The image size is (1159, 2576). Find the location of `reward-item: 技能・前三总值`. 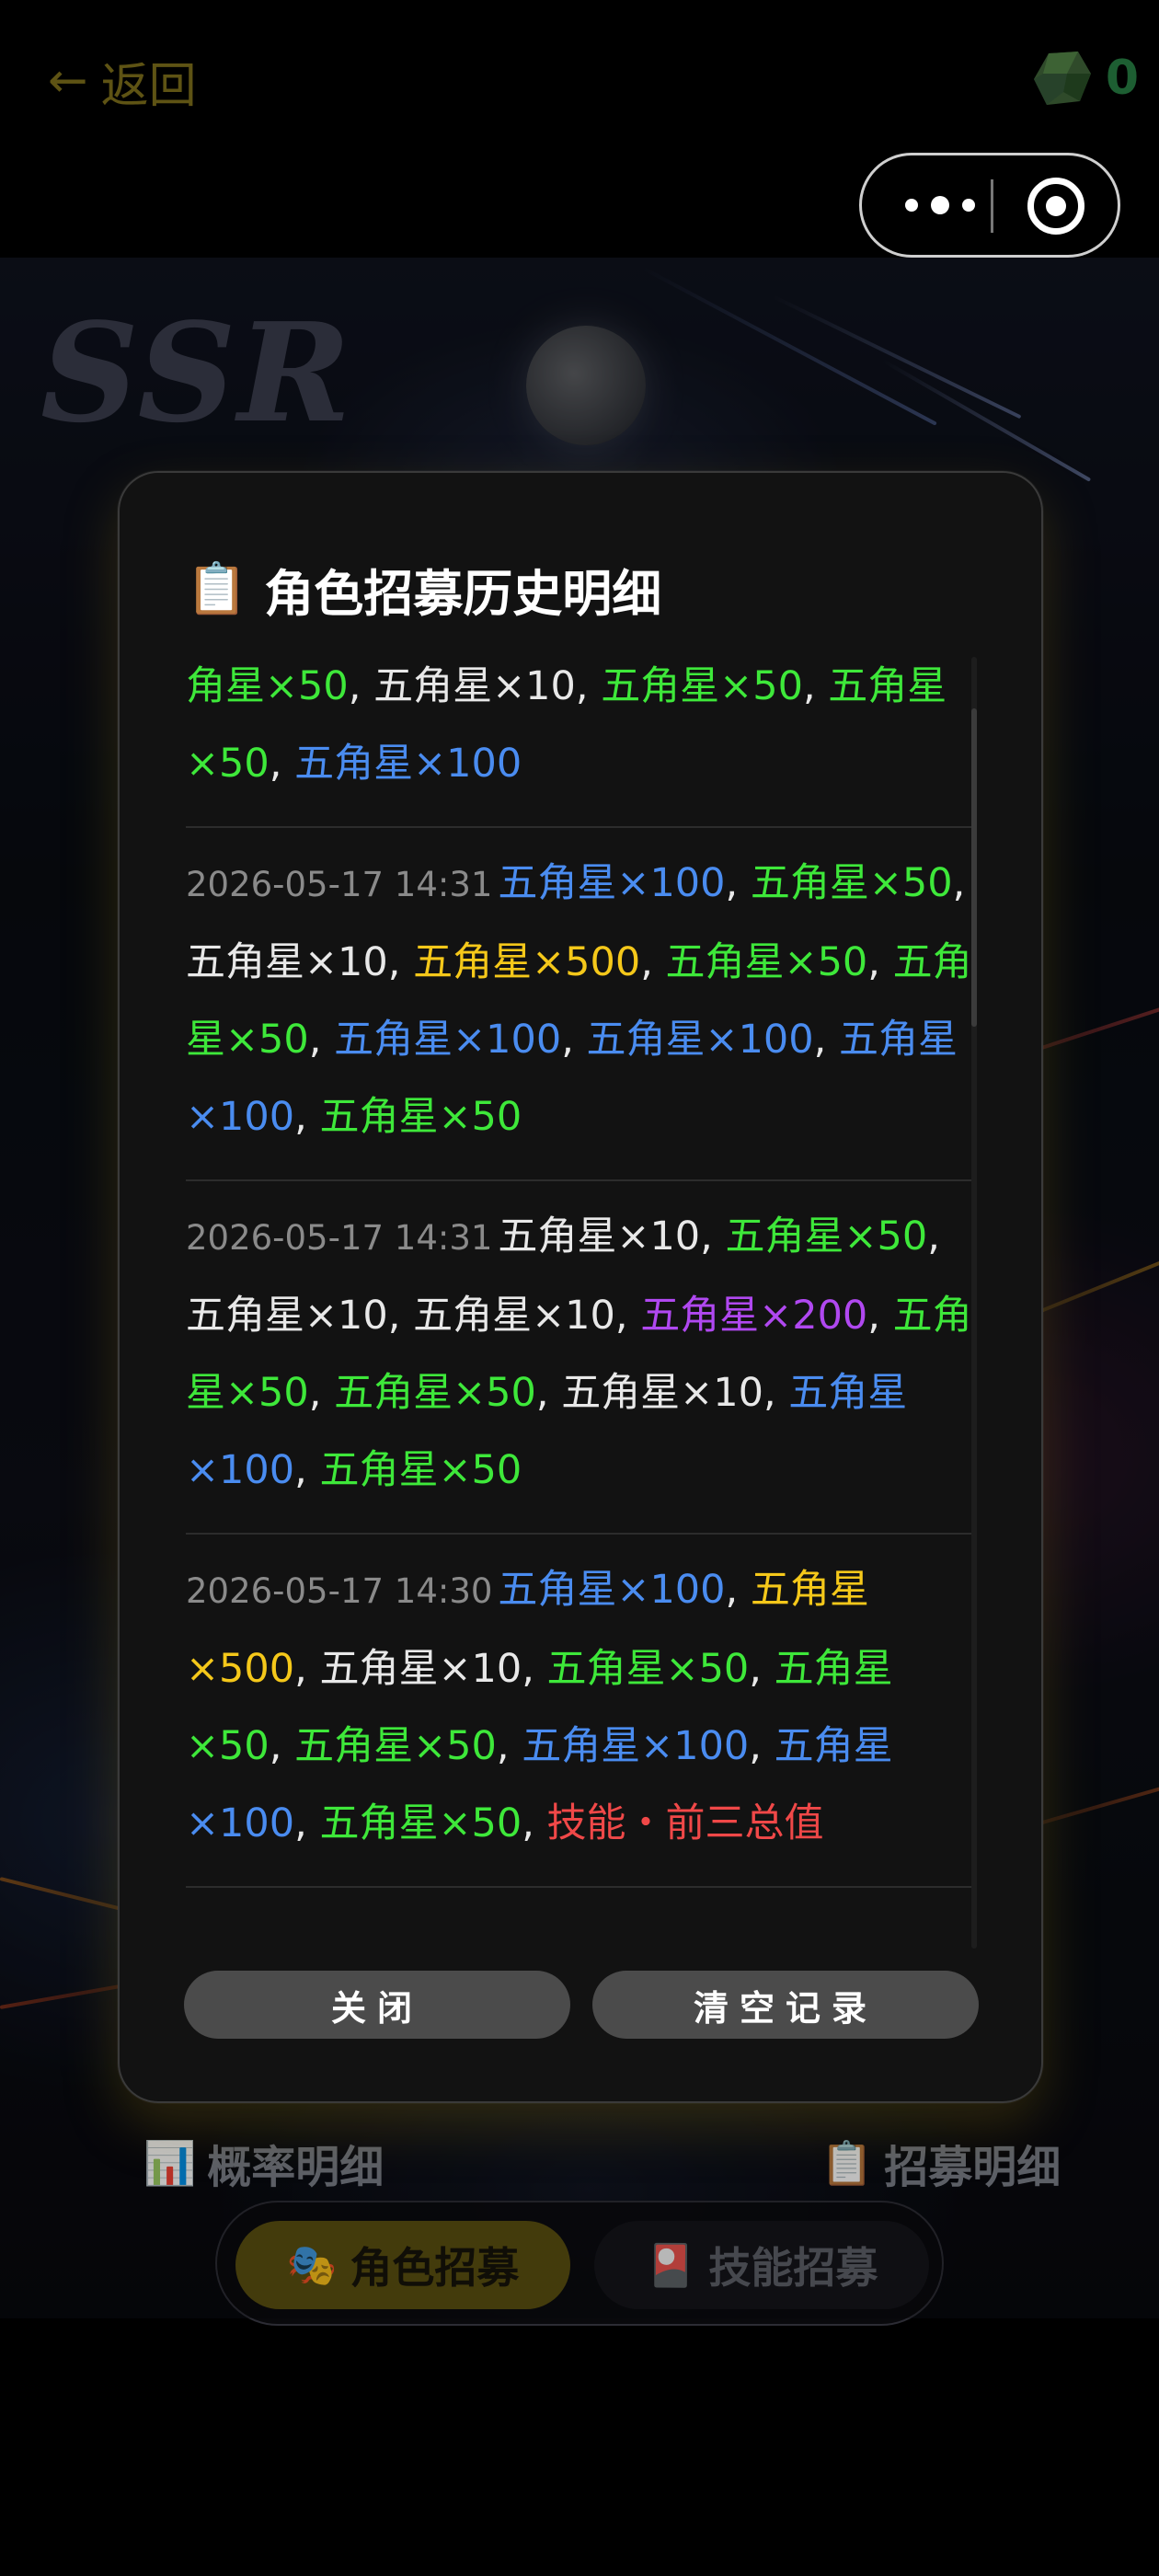

reward-item: 技能・前三总值 is located at coordinates (685, 1823).